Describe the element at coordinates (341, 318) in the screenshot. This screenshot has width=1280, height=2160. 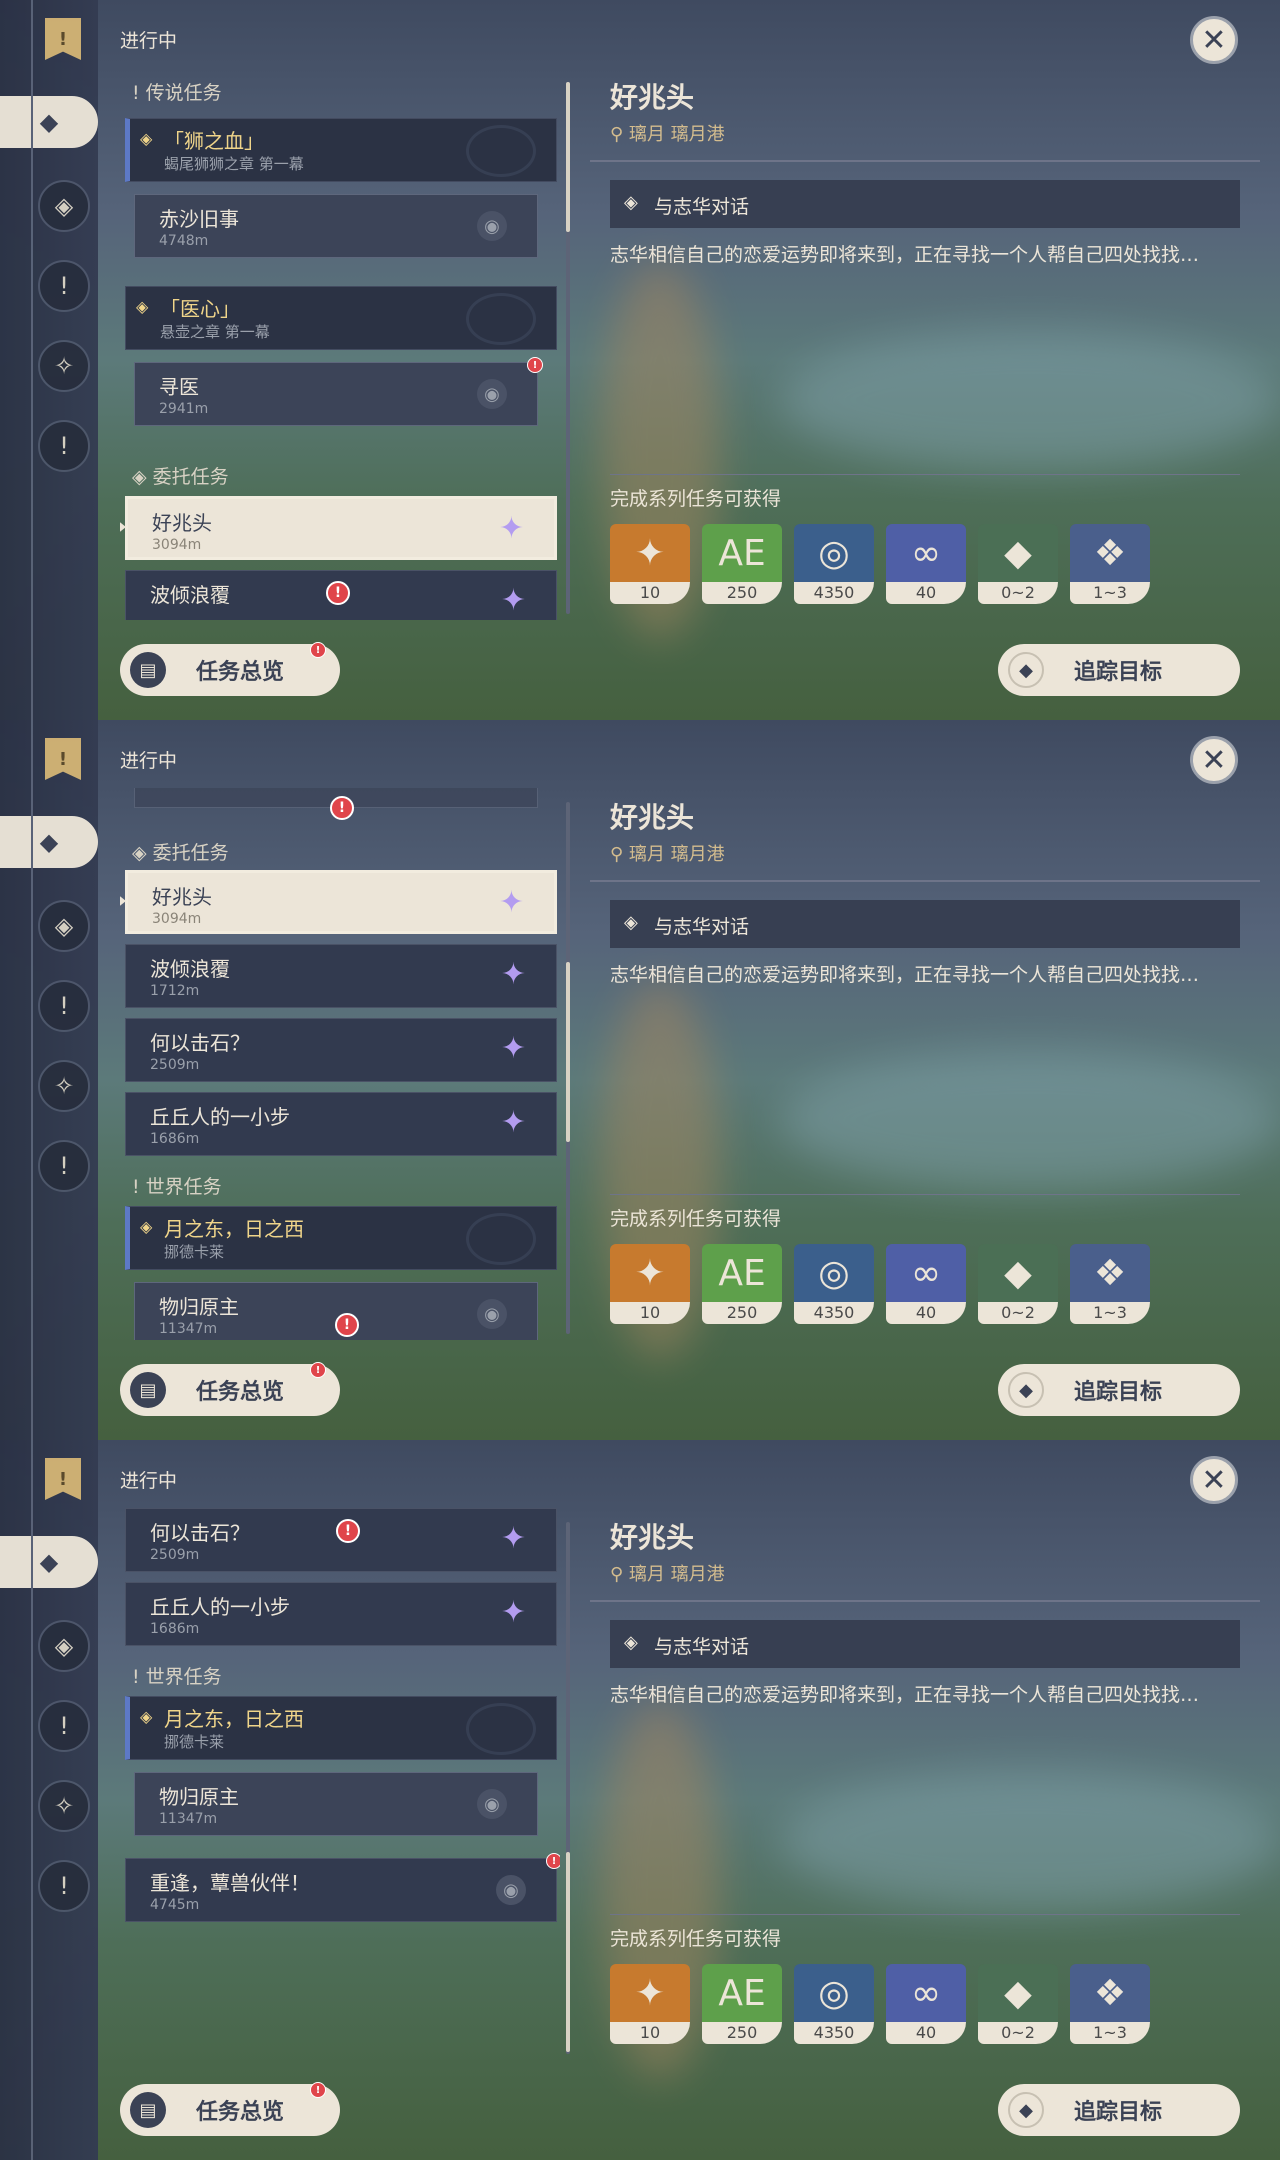
I see `legend-quest-2: ◈ 「医心」 悬壶之章 第一幕` at that location.